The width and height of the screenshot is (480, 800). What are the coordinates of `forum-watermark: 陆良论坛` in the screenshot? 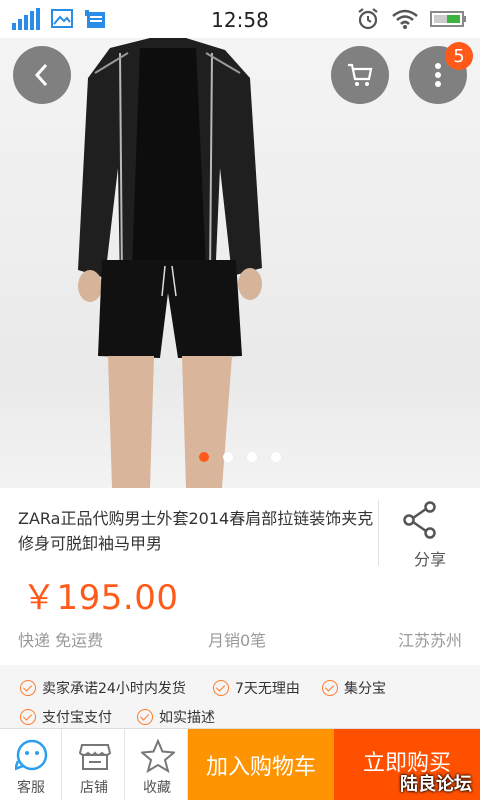 It's located at (436, 784).